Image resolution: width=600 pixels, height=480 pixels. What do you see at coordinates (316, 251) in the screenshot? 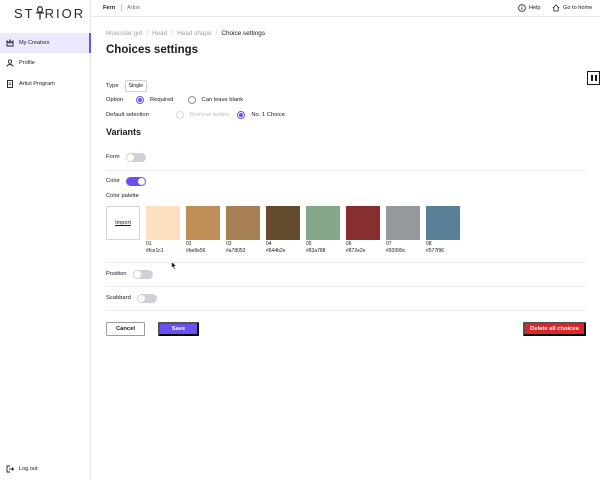
I see `swatch-hex: #83a788` at bounding box center [316, 251].